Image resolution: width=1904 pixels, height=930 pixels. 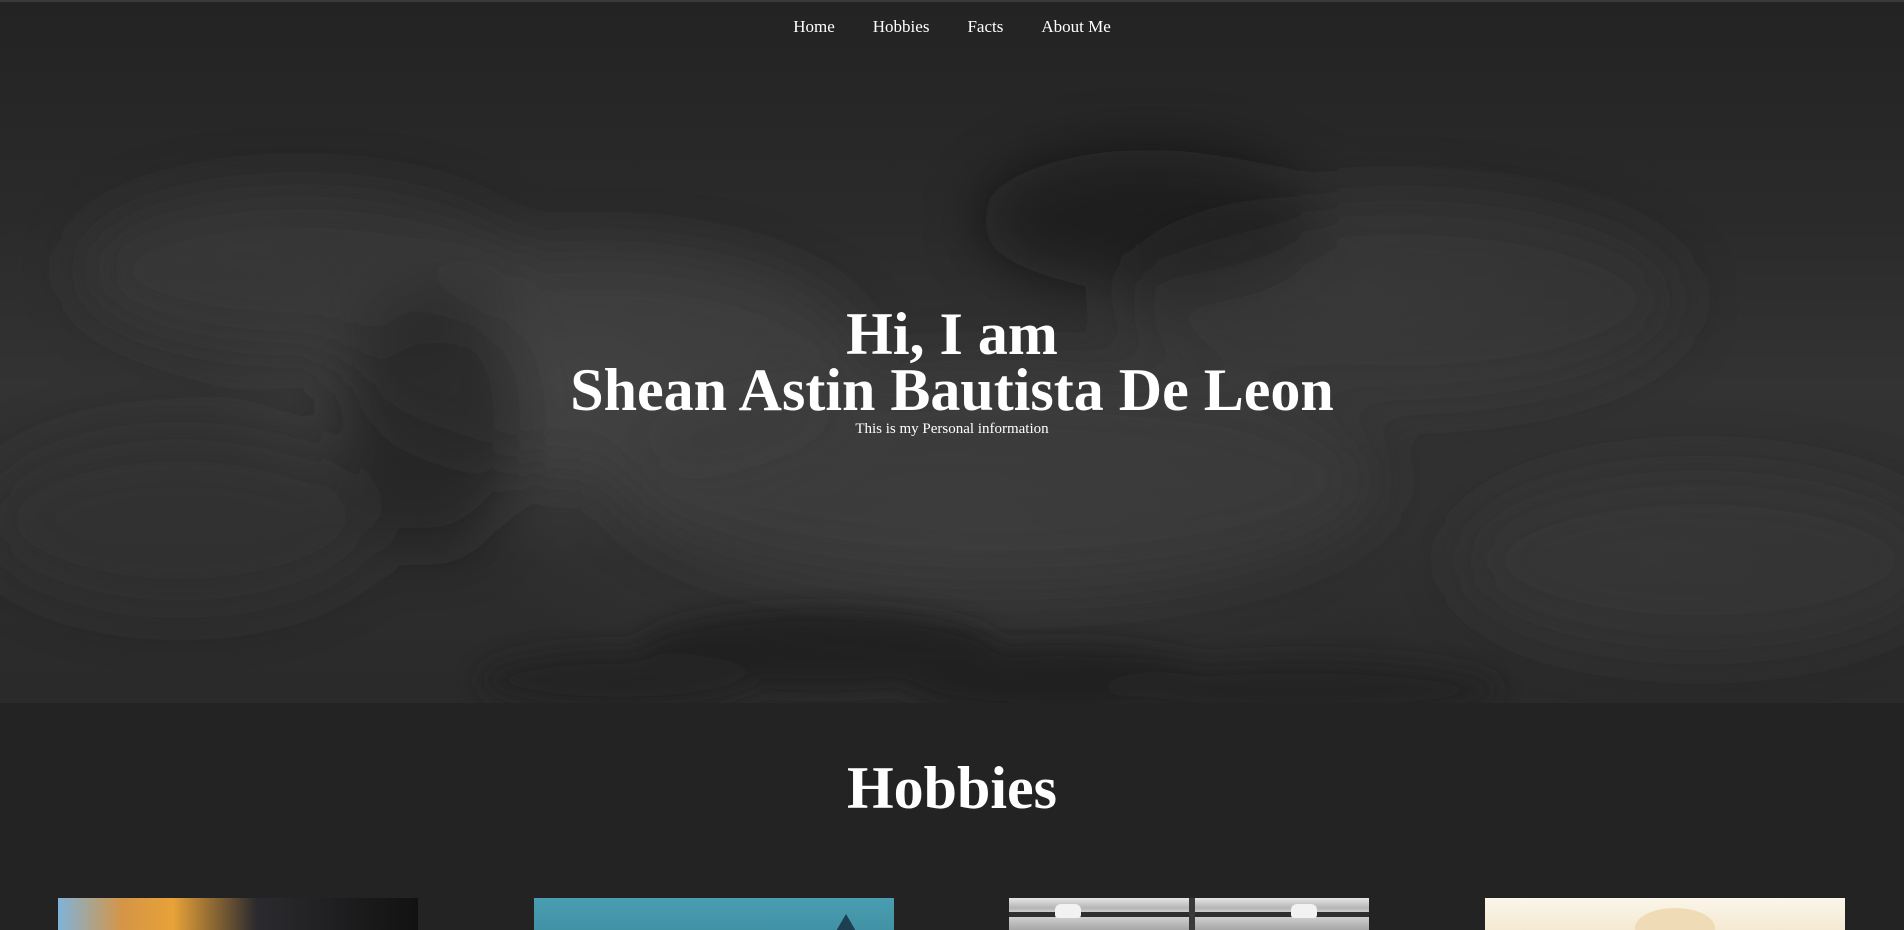 I want to click on mountain-shape, so click(x=846, y=922).